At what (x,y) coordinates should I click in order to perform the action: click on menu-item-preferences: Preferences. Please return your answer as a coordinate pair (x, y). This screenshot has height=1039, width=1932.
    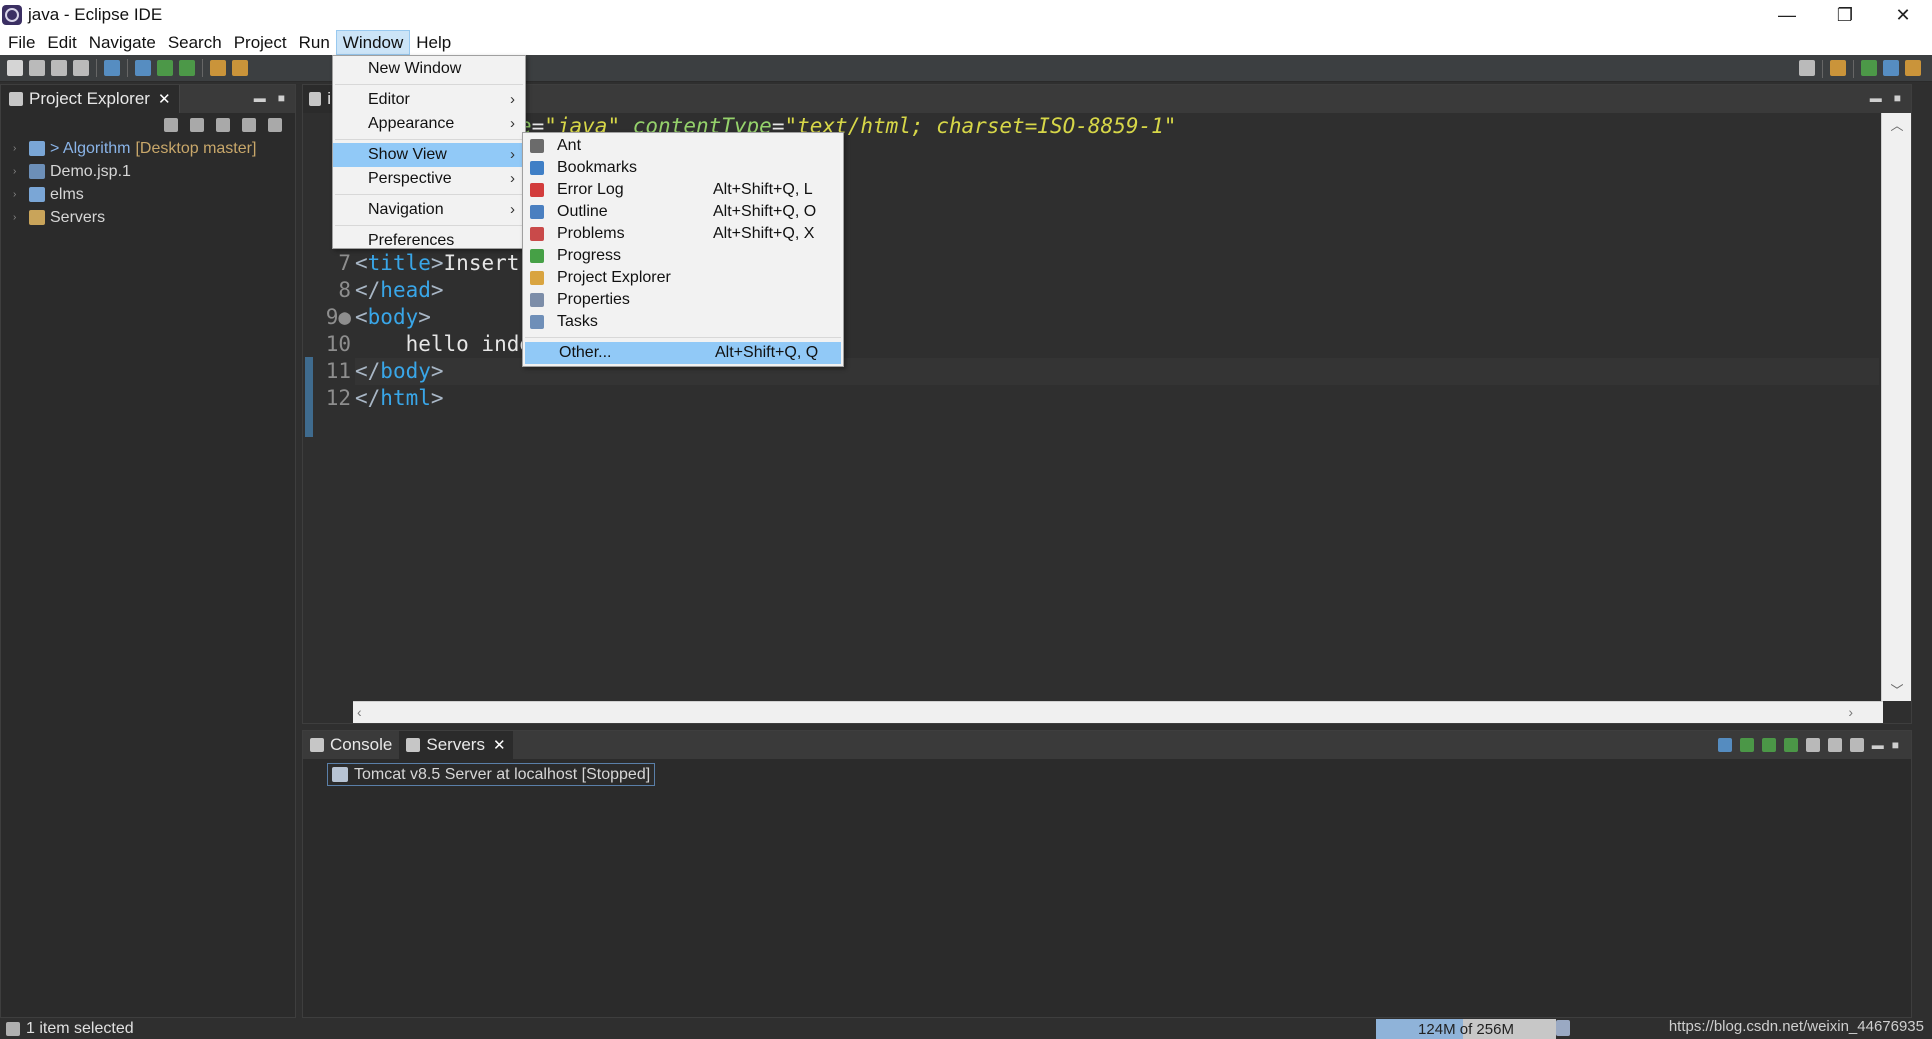
    Looking at the image, I should click on (429, 241).